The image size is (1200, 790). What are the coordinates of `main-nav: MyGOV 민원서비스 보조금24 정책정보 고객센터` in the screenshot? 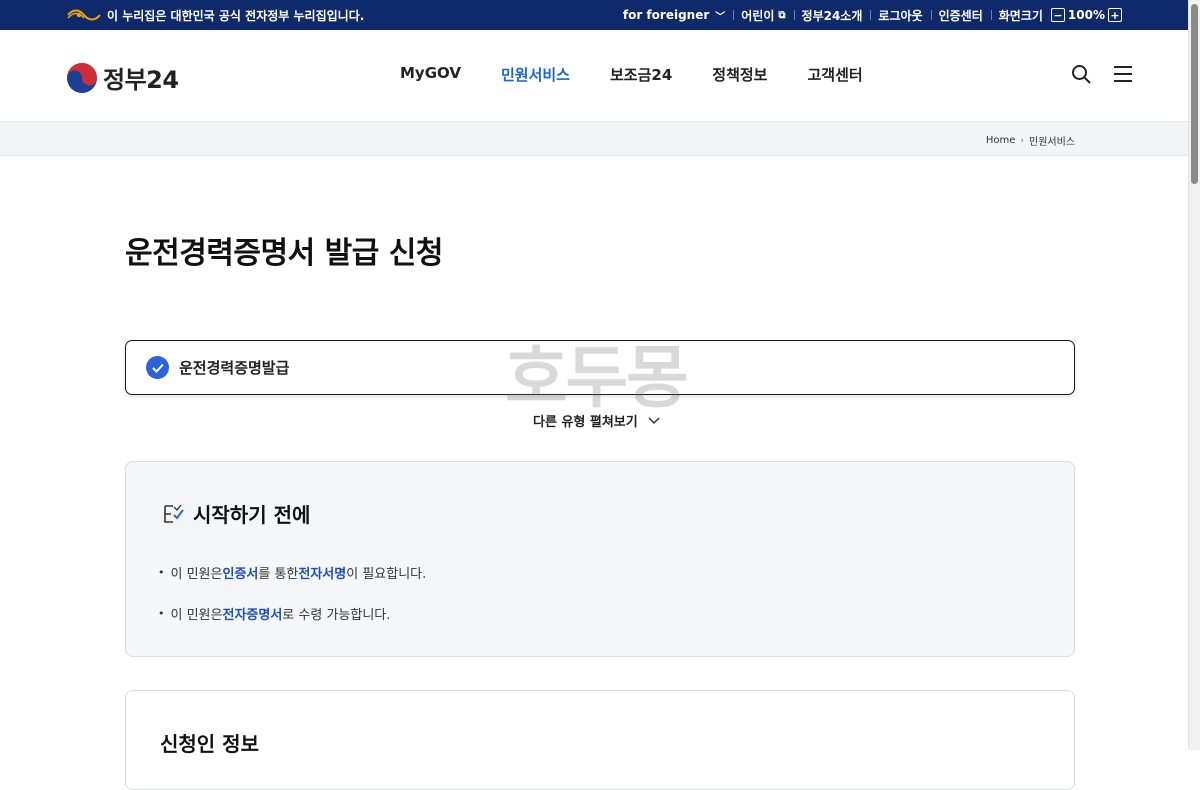 It's located at (631, 74).